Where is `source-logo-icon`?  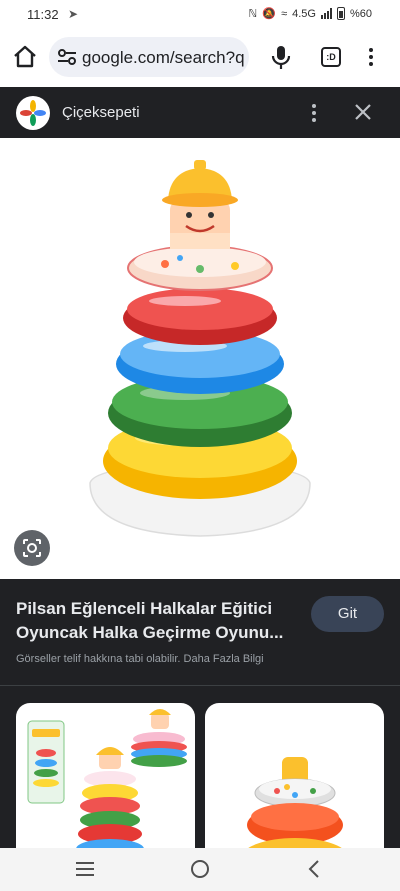 source-logo-icon is located at coordinates (33, 113).